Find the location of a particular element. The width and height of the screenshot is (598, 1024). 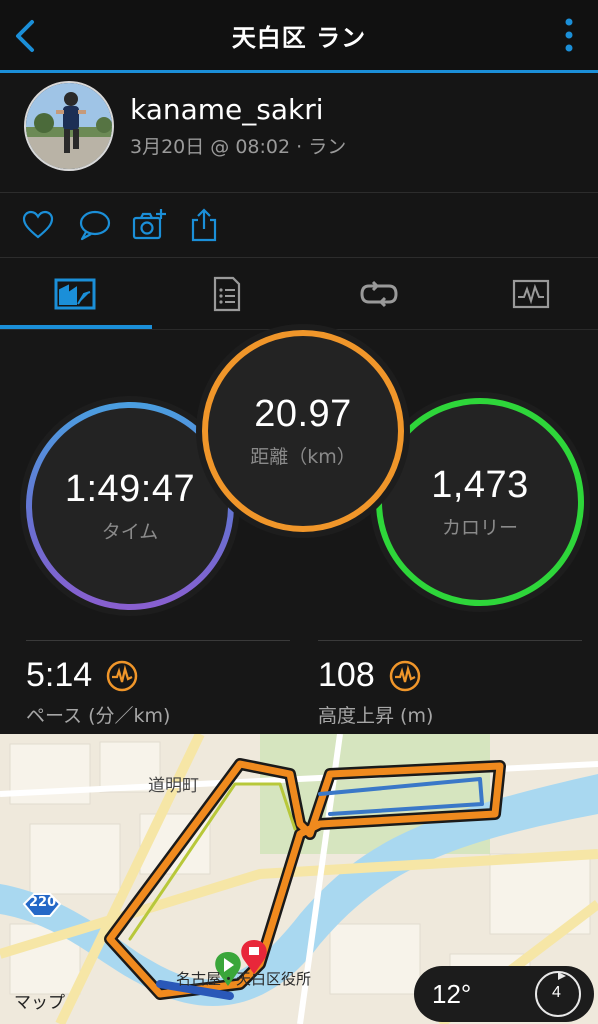

distance-ring: 20.97 距離（km） is located at coordinates (303, 431).